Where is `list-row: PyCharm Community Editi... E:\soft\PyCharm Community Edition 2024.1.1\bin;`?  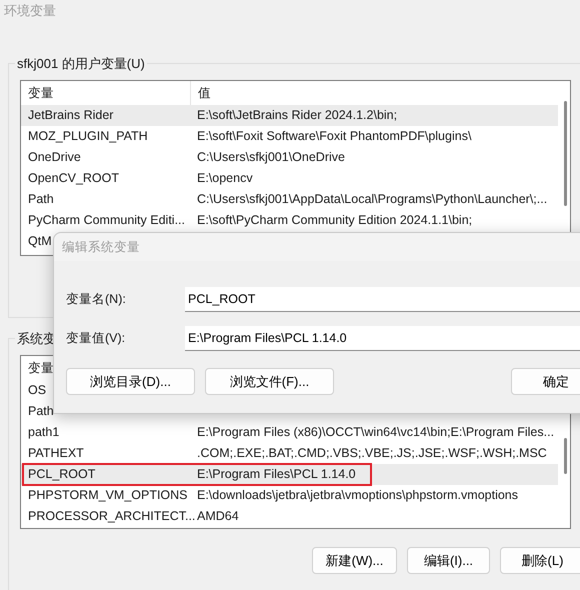
list-row: PyCharm Community Editi... E:\soft\PyCharm Community Edition 2024.1.1\bin; is located at coordinates (289, 220).